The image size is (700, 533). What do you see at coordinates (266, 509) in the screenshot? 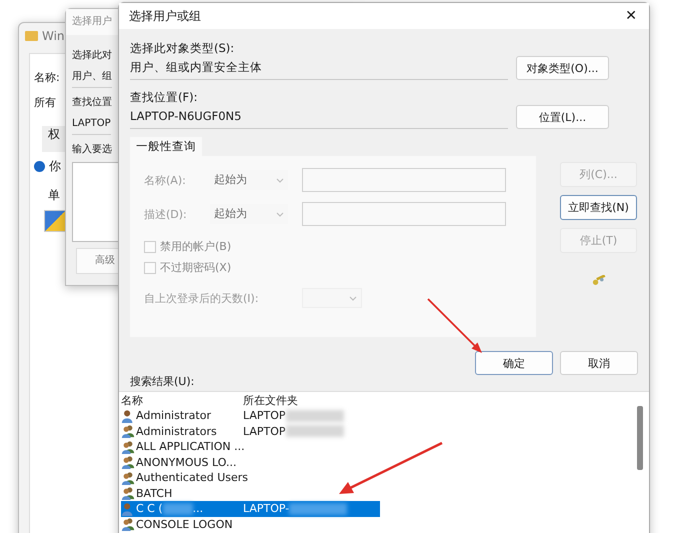
I see `folder-name: LAPTOP-` at bounding box center [266, 509].